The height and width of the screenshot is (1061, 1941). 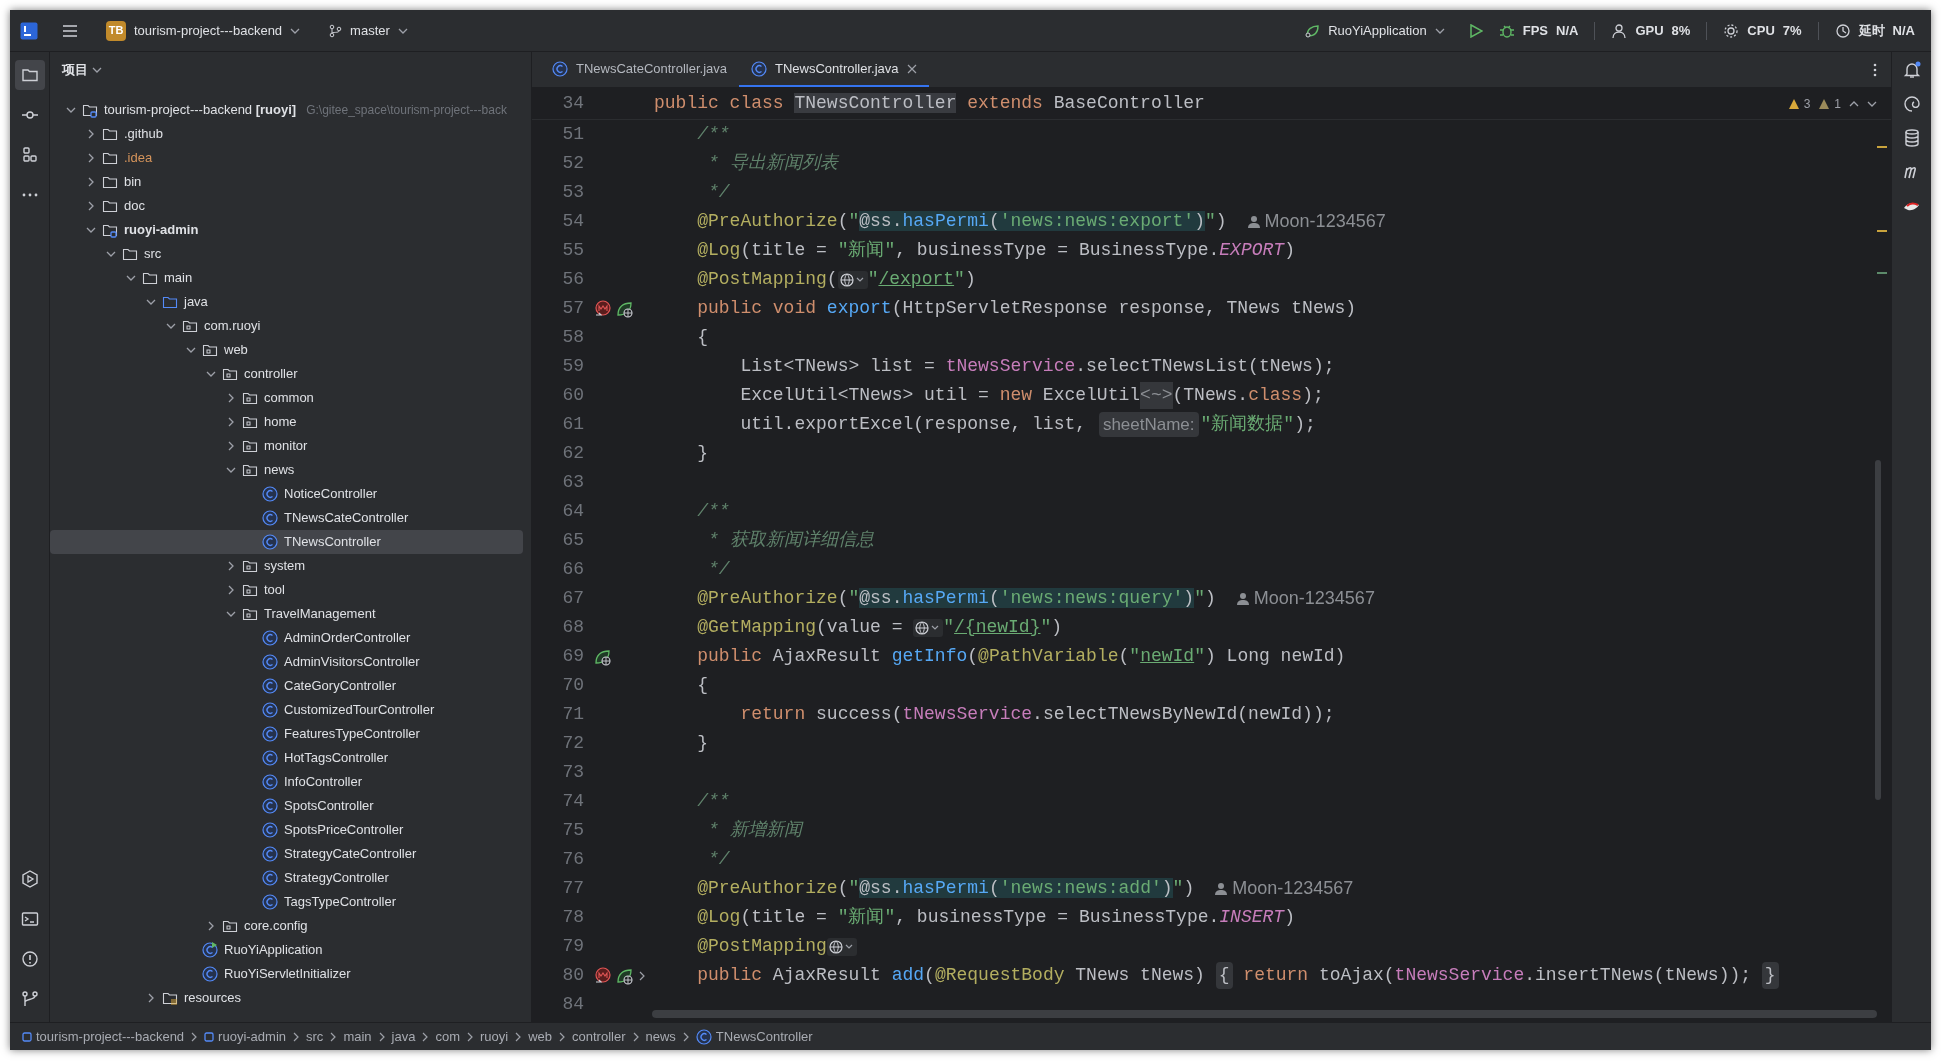 I want to click on tree-item: InfoController, so click(x=286, y=782).